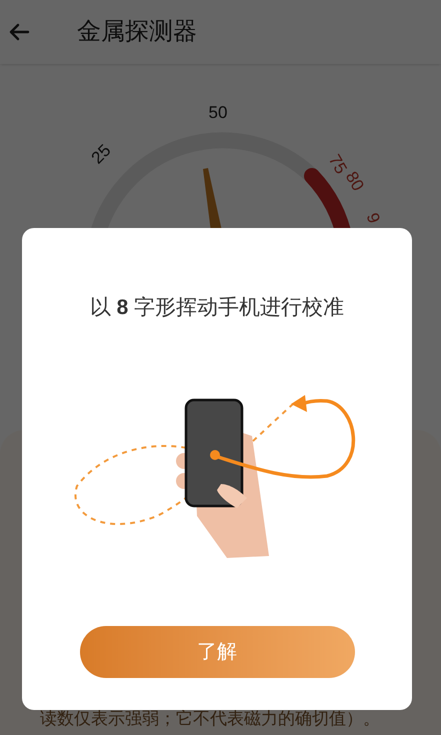 The height and width of the screenshot is (735, 441). I want to click on info-text: 读数仅表示强弱；它不代表磁力的确切值）。, so click(210, 719).